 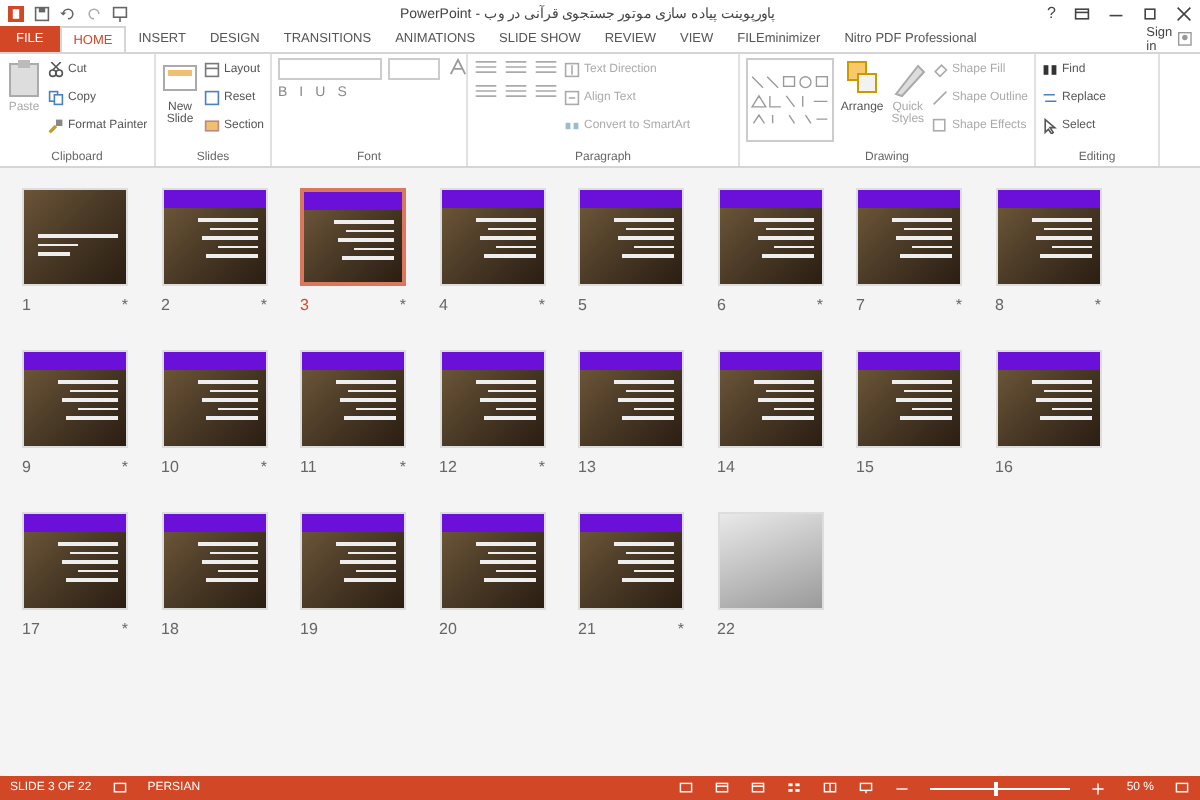 I want to click on brush-icon, so click(x=56, y=125).